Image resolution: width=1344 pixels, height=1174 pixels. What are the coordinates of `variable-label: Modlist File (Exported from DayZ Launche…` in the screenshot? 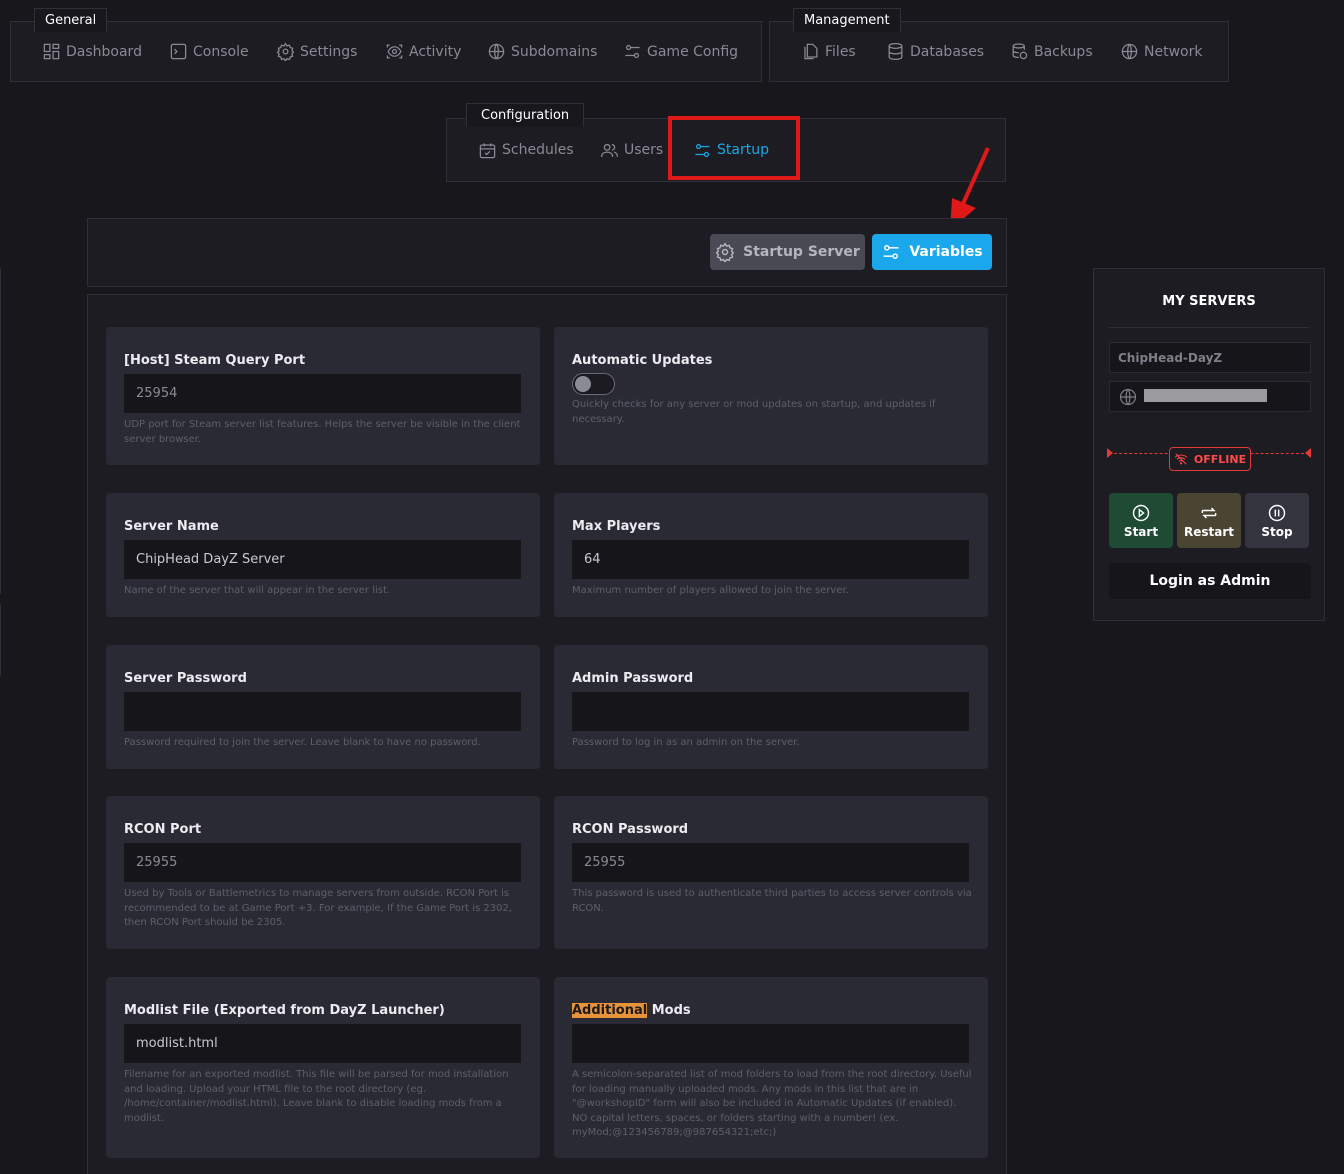 It's located at (284, 1010).